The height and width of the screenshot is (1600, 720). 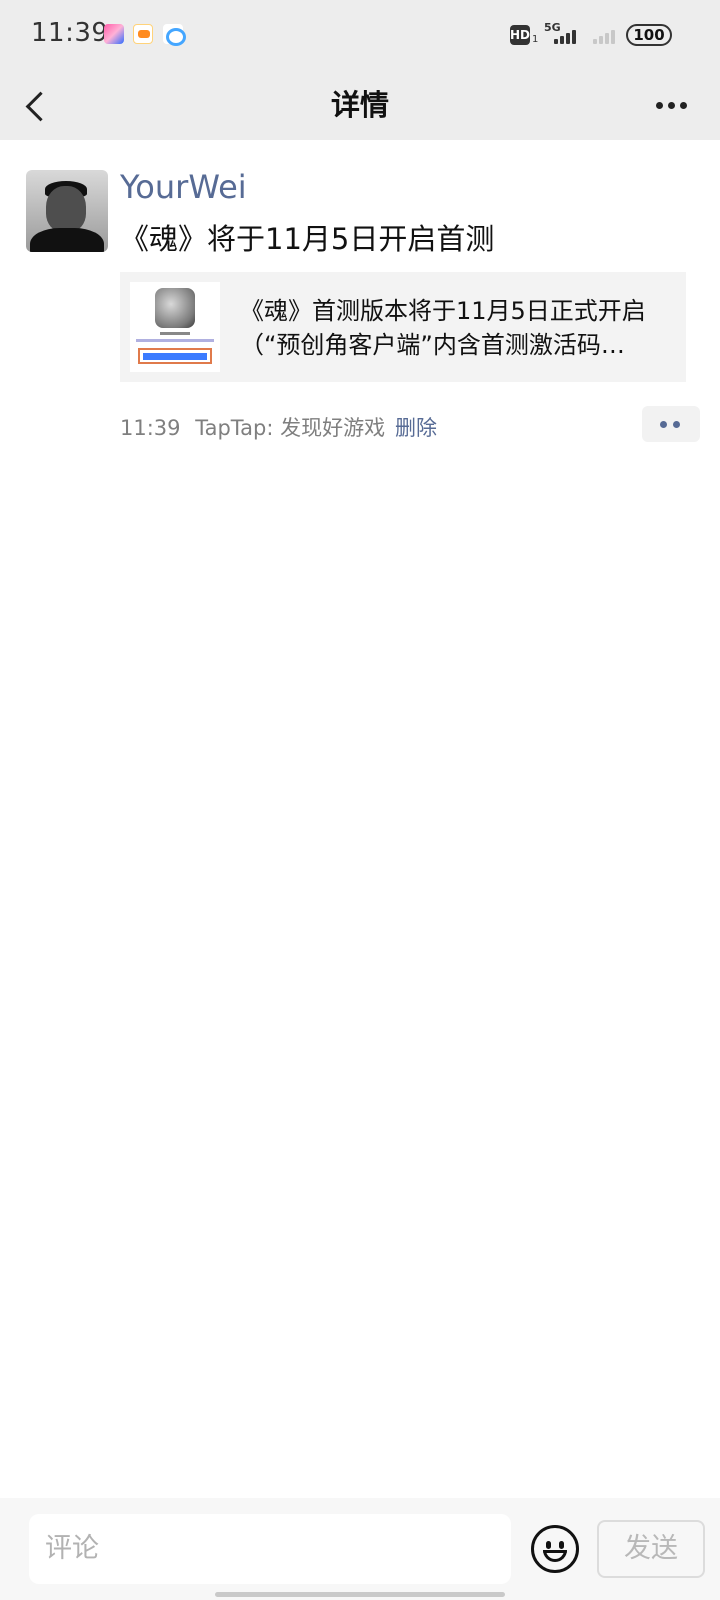 What do you see at coordinates (649, 35) in the screenshot?
I see `battery-icon: 100` at bounding box center [649, 35].